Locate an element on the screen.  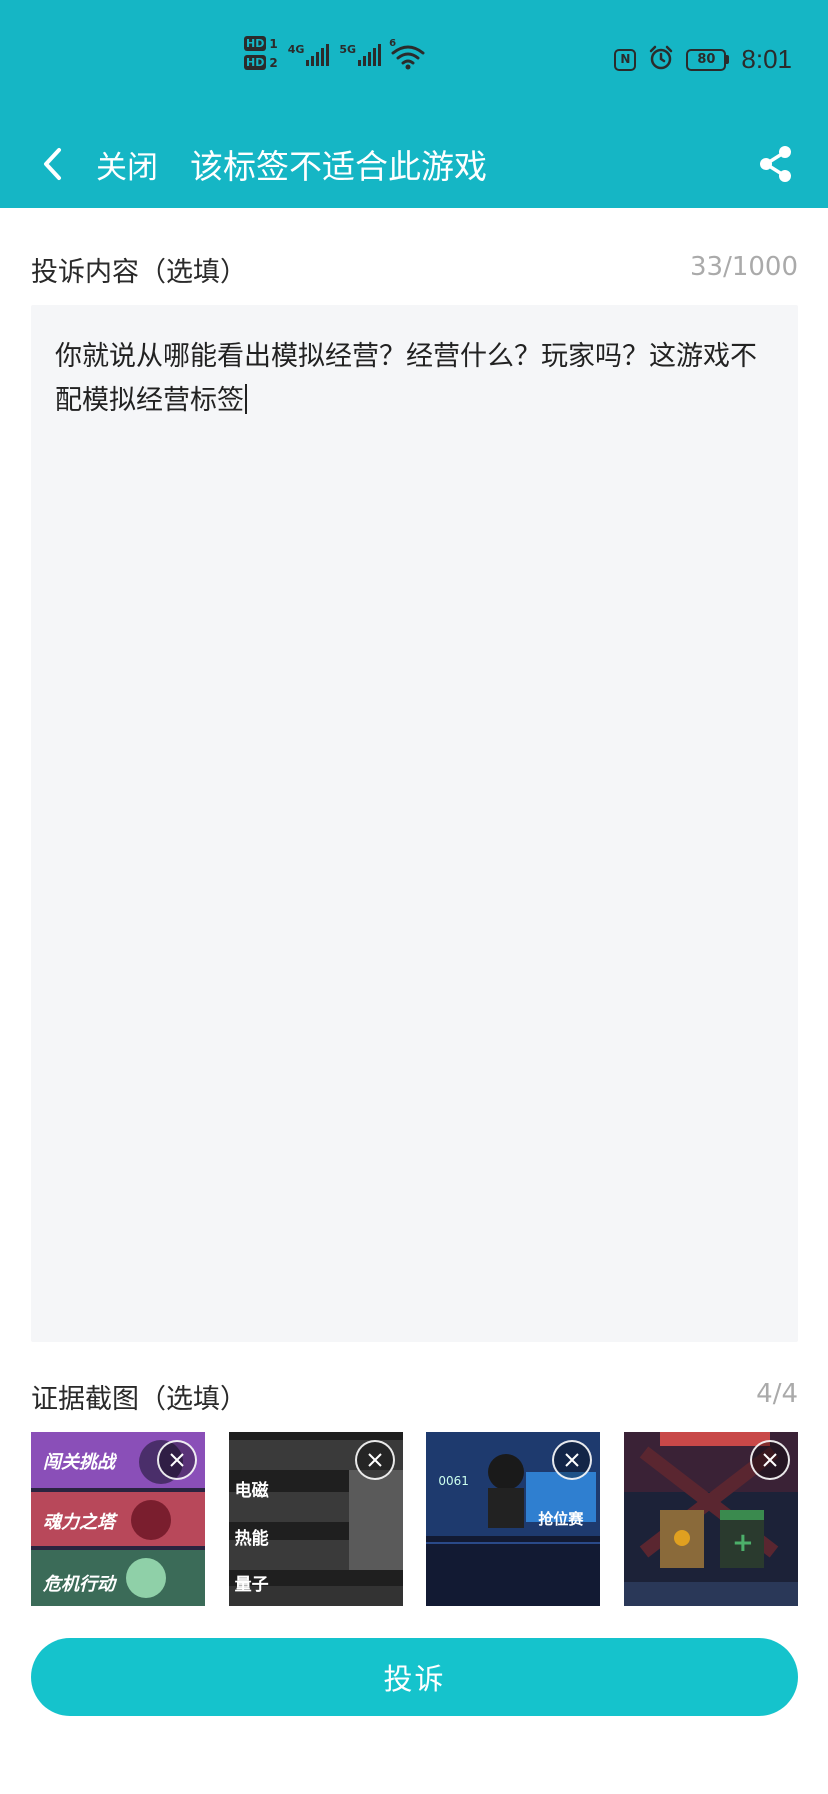
evidence-thumbnail: + is located at coordinates (710, 1519).